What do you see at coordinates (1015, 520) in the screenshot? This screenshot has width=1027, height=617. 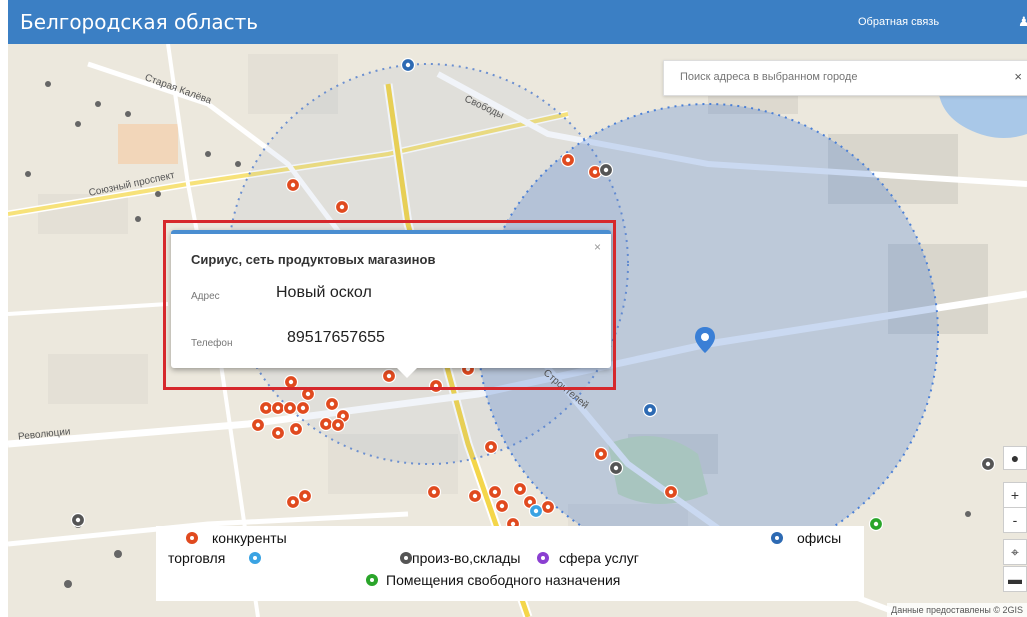 I see `zoom-out-button: -` at bounding box center [1015, 520].